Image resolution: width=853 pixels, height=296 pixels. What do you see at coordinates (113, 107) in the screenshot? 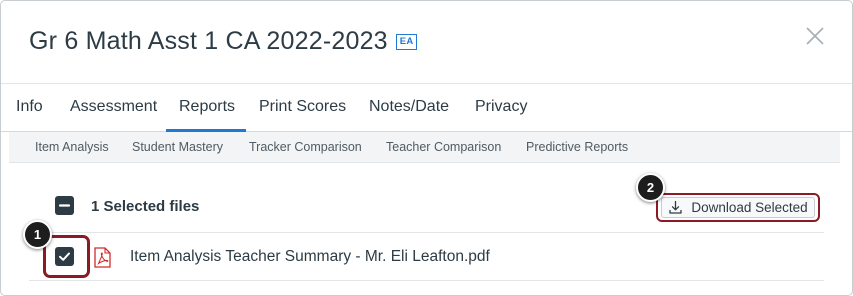
I see `tab-assessment: Assessment` at bounding box center [113, 107].